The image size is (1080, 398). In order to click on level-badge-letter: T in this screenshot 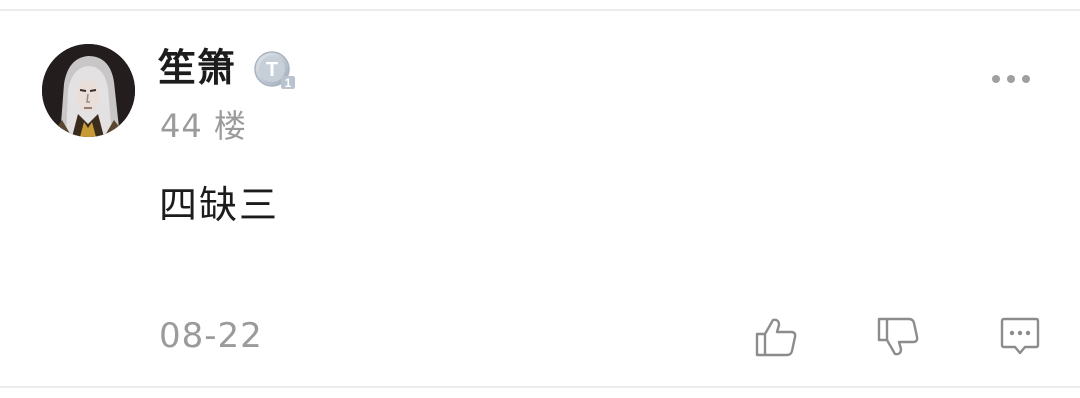, I will do `click(272, 70)`.